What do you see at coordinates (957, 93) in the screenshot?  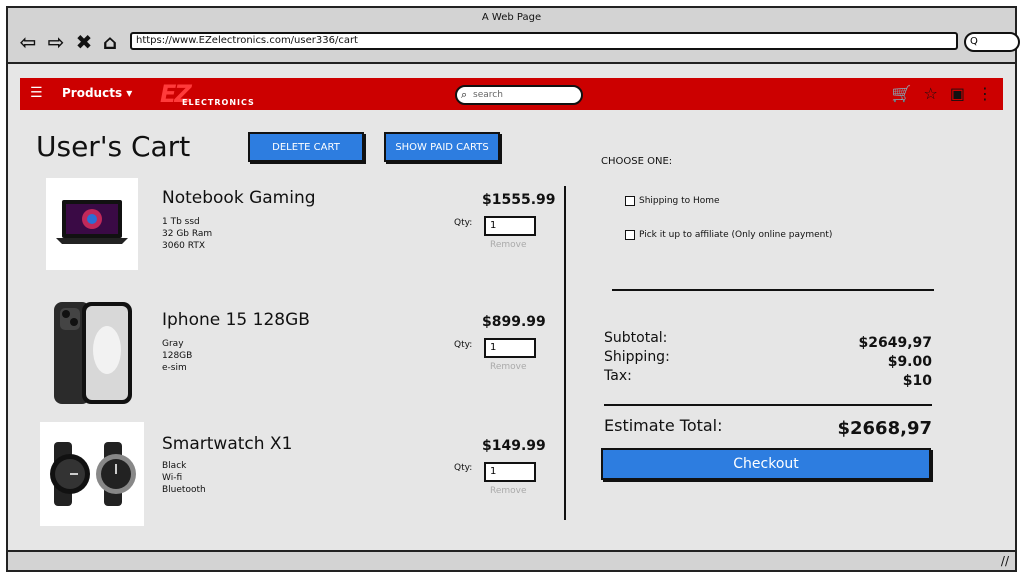 I see `user-icon: ▣` at bounding box center [957, 93].